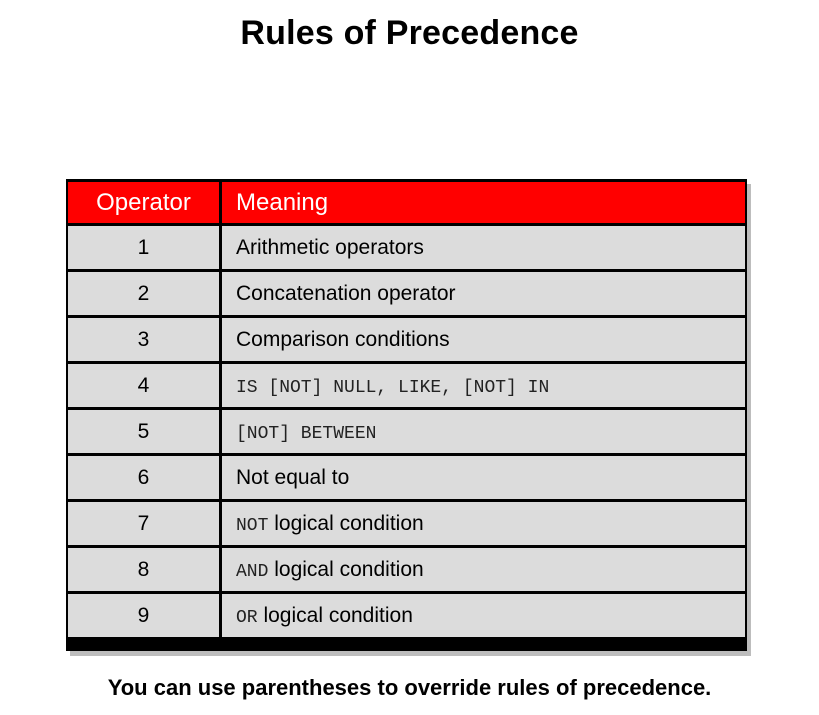  What do you see at coordinates (483, 523) in the screenshot?
I see `meaning-cell: NOT logical condition` at bounding box center [483, 523].